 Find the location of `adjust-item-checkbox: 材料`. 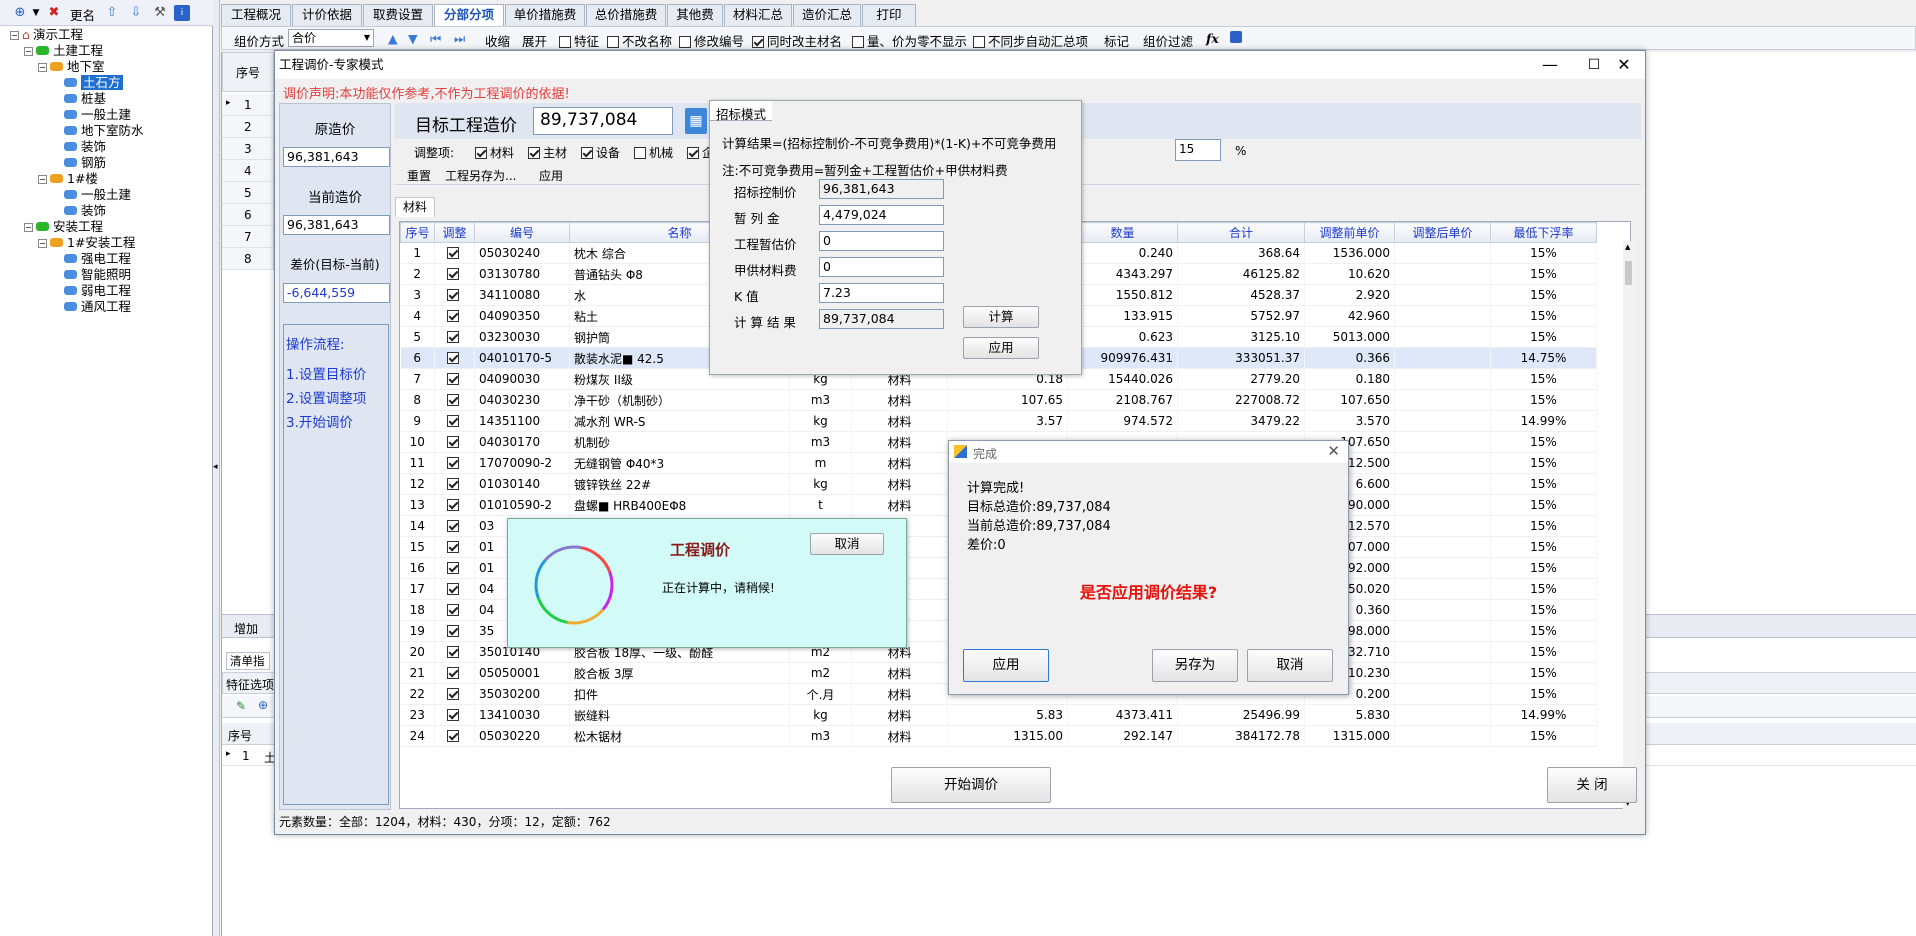

adjust-item-checkbox: 材料 is located at coordinates (494, 152).